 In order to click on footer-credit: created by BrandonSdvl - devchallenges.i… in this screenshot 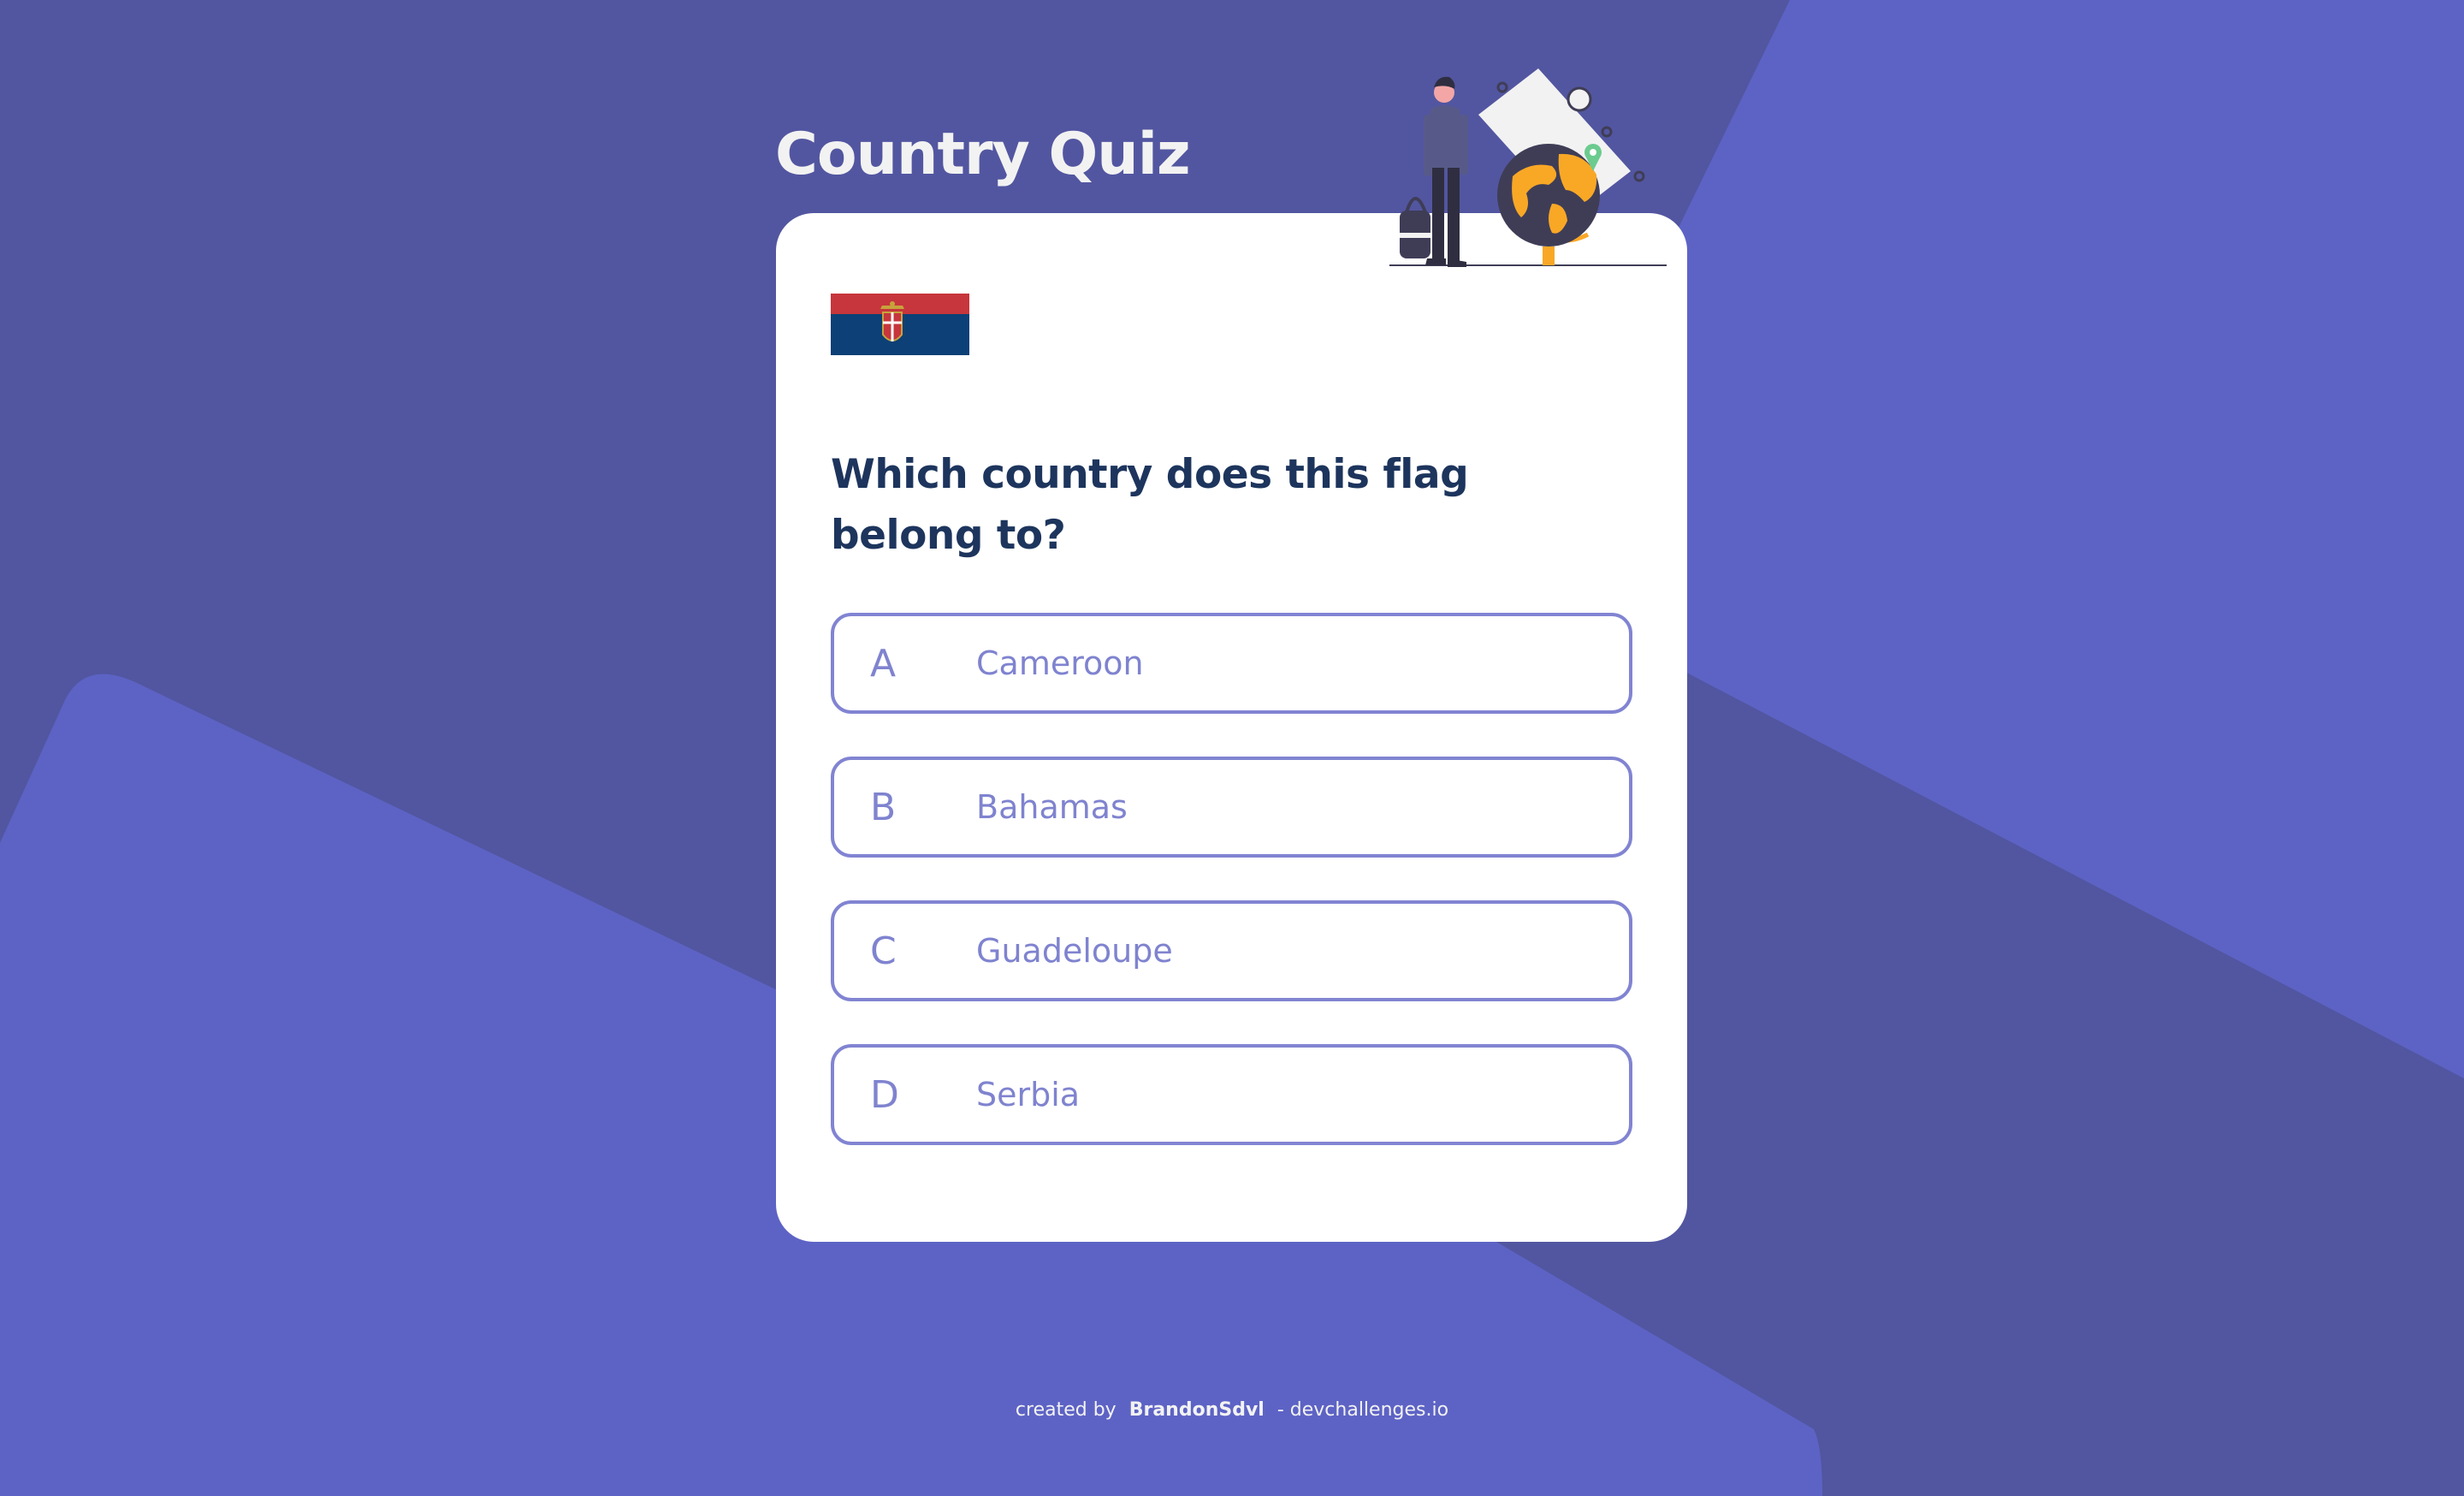, I will do `click(1232, 1410)`.